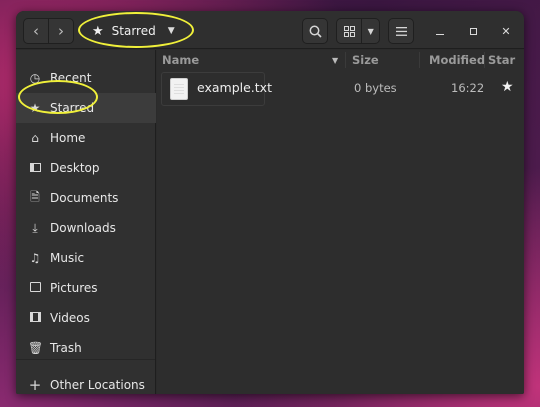 This screenshot has height=407, width=540. What do you see at coordinates (86, 258) in the screenshot?
I see `sidebar-item-music: ♫ Music` at bounding box center [86, 258].